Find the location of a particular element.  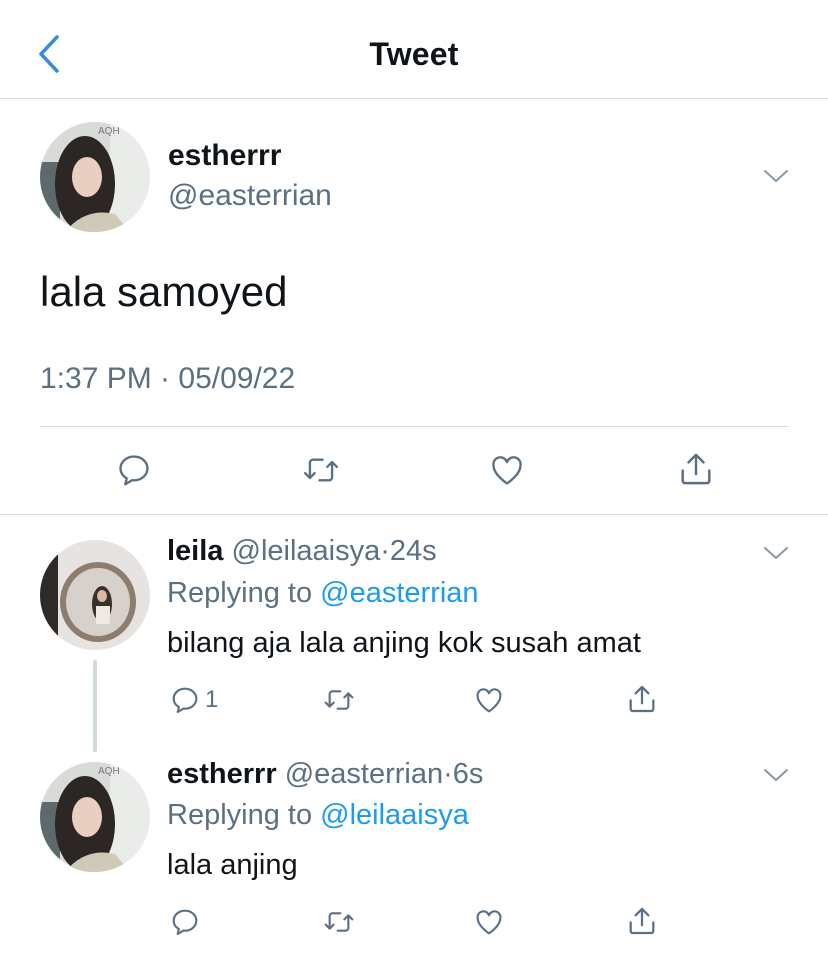

author-handle: @leilaaisya is located at coordinates (306, 551).